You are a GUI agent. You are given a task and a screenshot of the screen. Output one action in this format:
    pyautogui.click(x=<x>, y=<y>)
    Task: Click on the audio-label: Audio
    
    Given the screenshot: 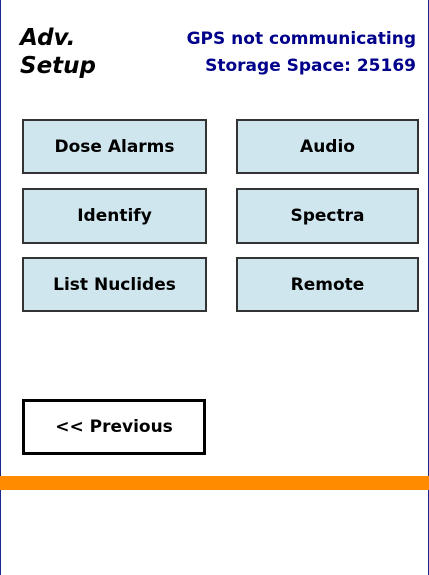 What is the action you would take?
    pyautogui.click(x=327, y=146)
    